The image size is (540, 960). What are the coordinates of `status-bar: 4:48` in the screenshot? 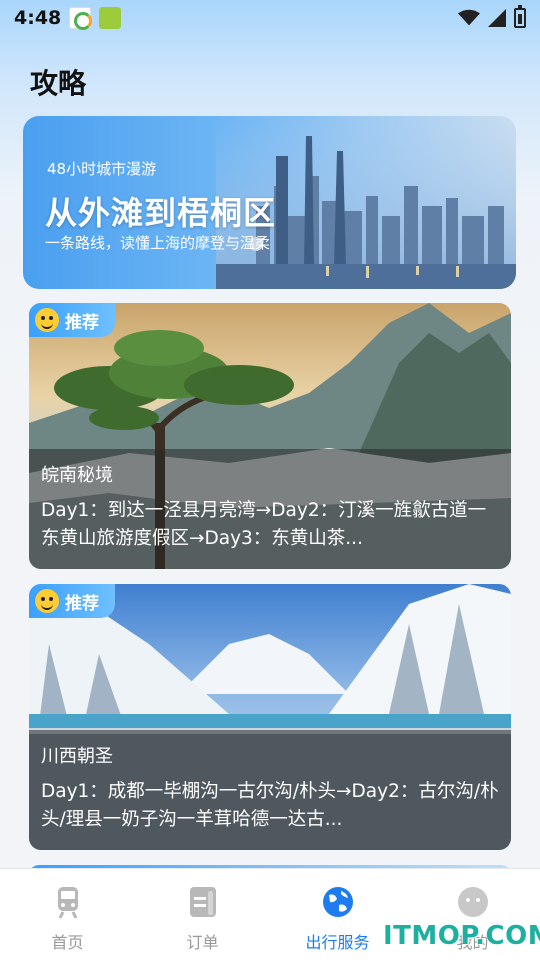 It's located at (270, 18).